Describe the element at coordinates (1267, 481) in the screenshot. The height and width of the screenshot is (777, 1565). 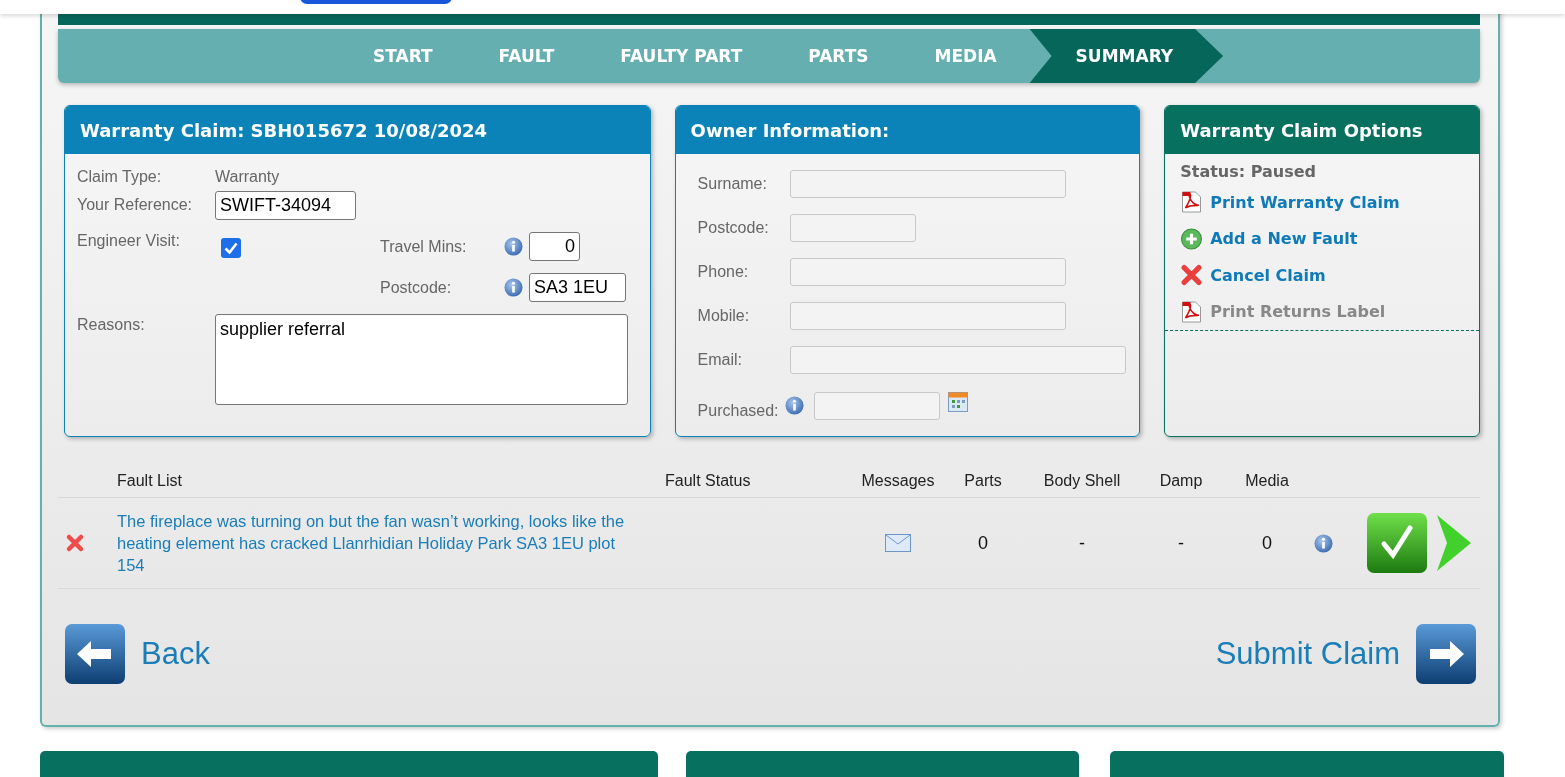
I see `column-header: Media` at that location.